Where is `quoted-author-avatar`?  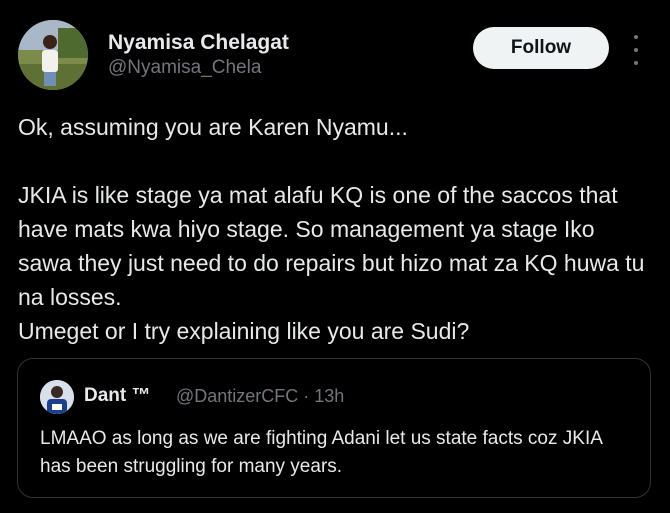 quoted-author-avatar is located at coordinates (57, 397).